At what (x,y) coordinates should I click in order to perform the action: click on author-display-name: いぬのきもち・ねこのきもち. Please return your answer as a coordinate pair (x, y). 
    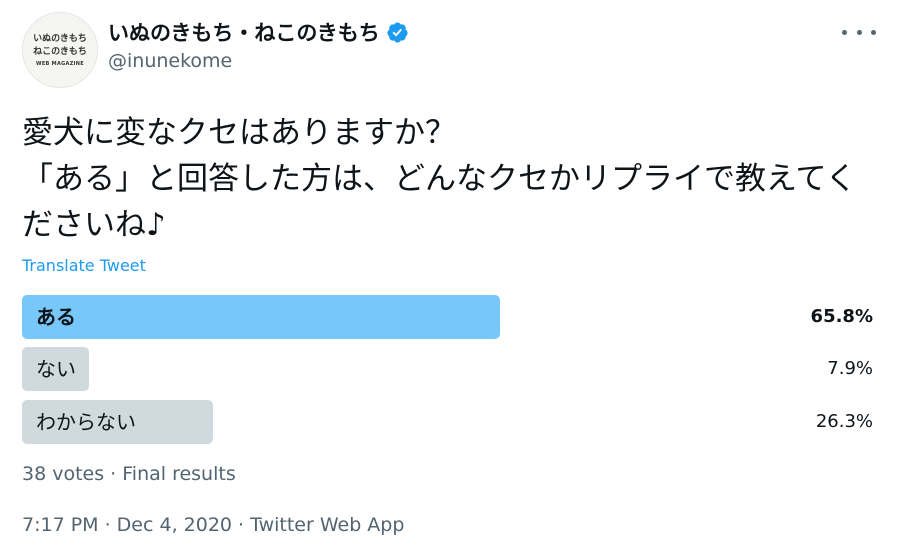
    Looking at the image, I should click on (244, 32).